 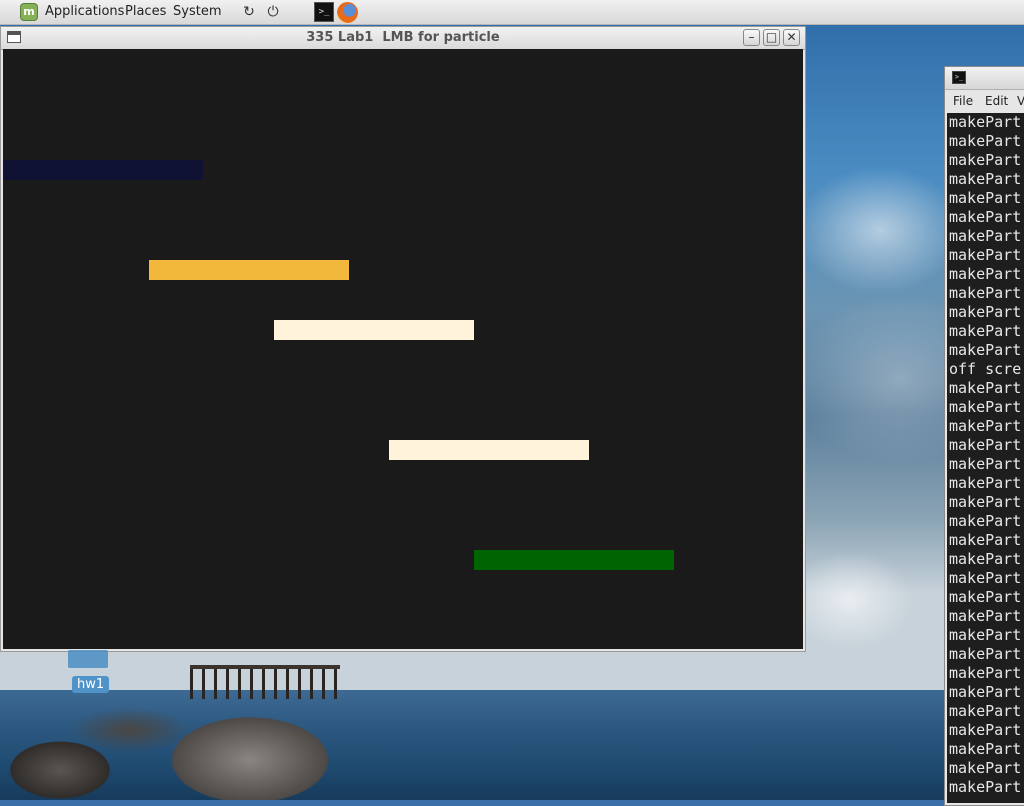 I want to click on desktop-icon-label: hw1, so click(x=91, y=684).